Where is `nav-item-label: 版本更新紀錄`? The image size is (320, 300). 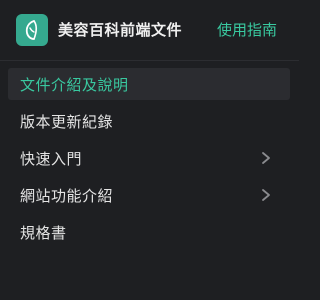
nav-item-label: 版本更新紀錄 is located at coordinates (67, 121).